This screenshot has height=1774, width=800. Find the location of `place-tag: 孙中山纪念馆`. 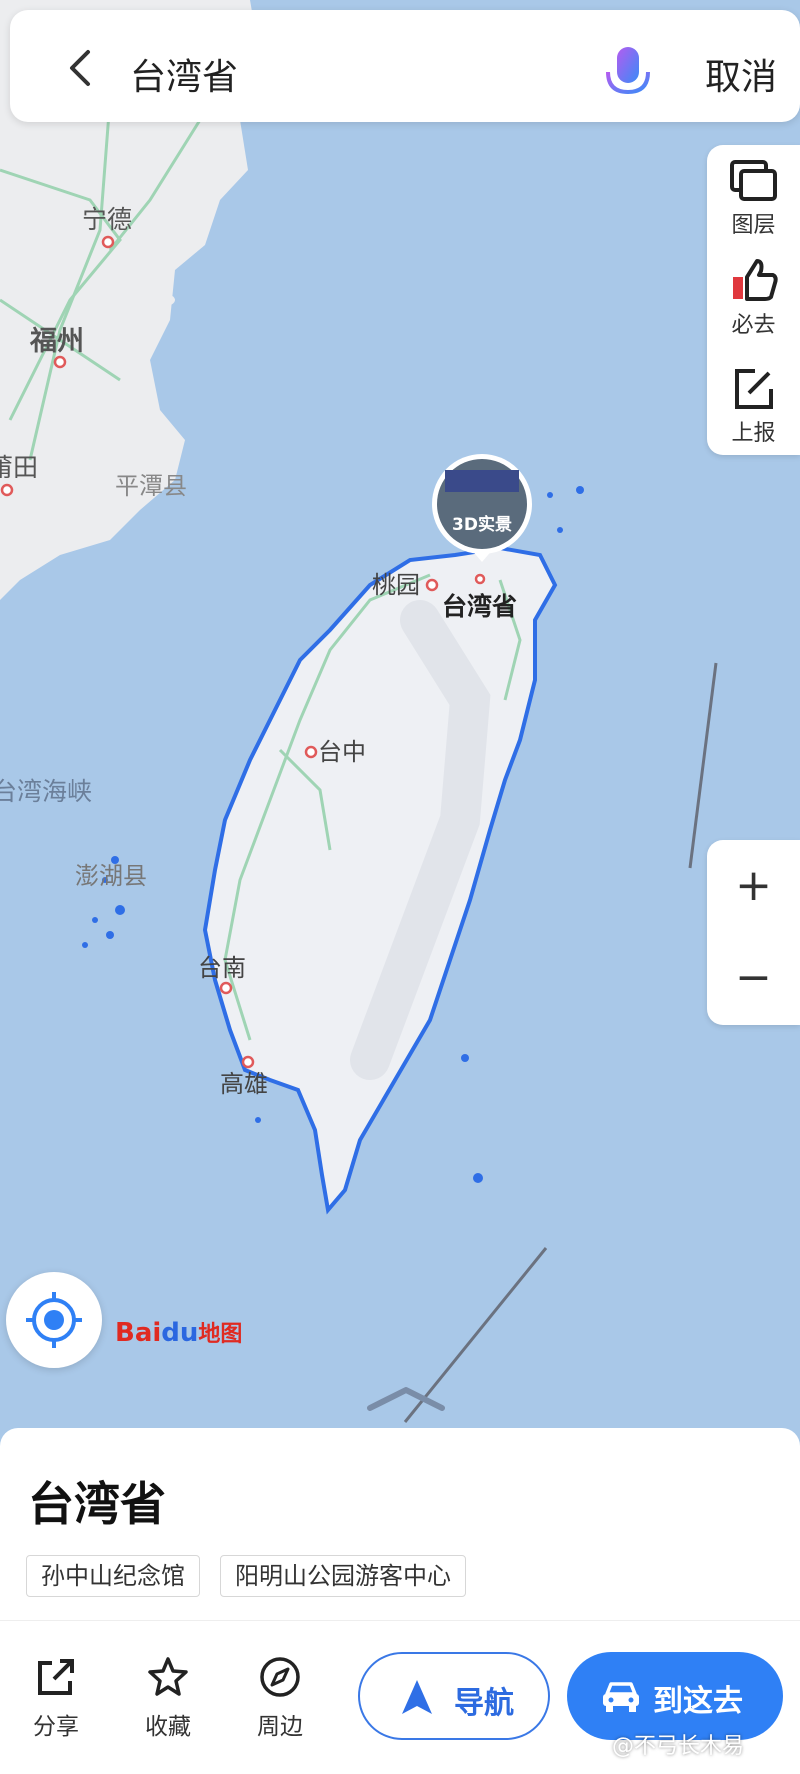

place-tag: 孙中山纪念馆 is located at coordinates (113, 1576).